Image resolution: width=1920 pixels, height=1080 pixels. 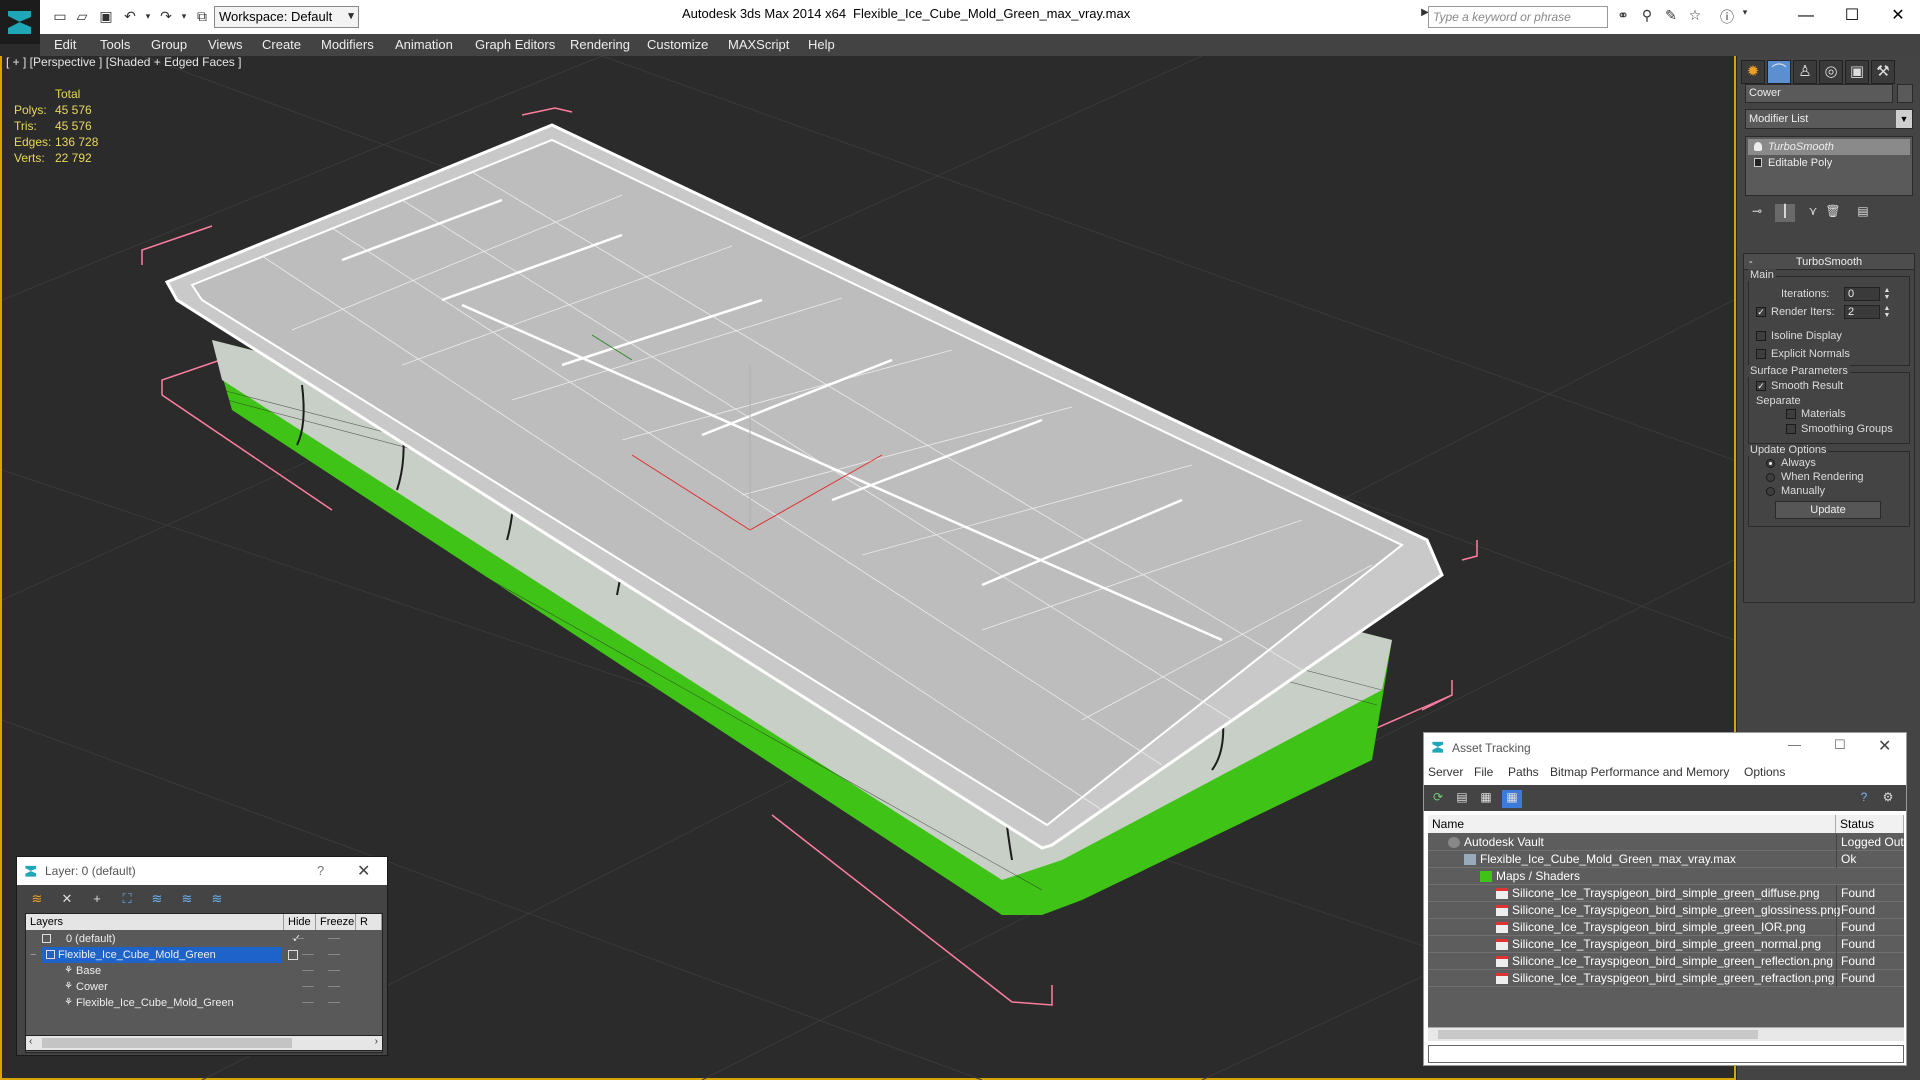 What do you see at coordinates (1905, 93) in the screenshot?
I see `object-color-swatch` at bounding box center [1905, 93].